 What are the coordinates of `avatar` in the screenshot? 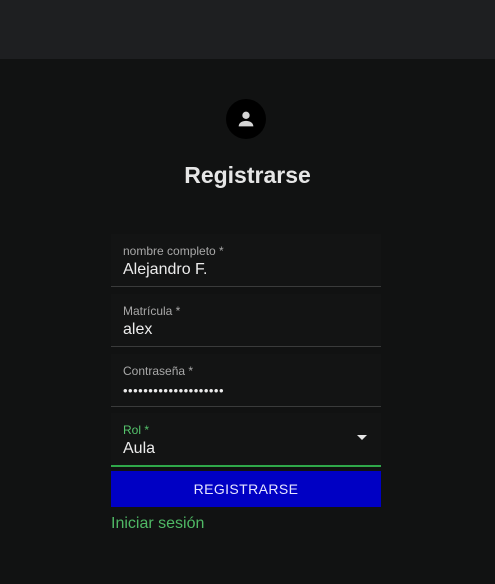 It's located at (246, 119).